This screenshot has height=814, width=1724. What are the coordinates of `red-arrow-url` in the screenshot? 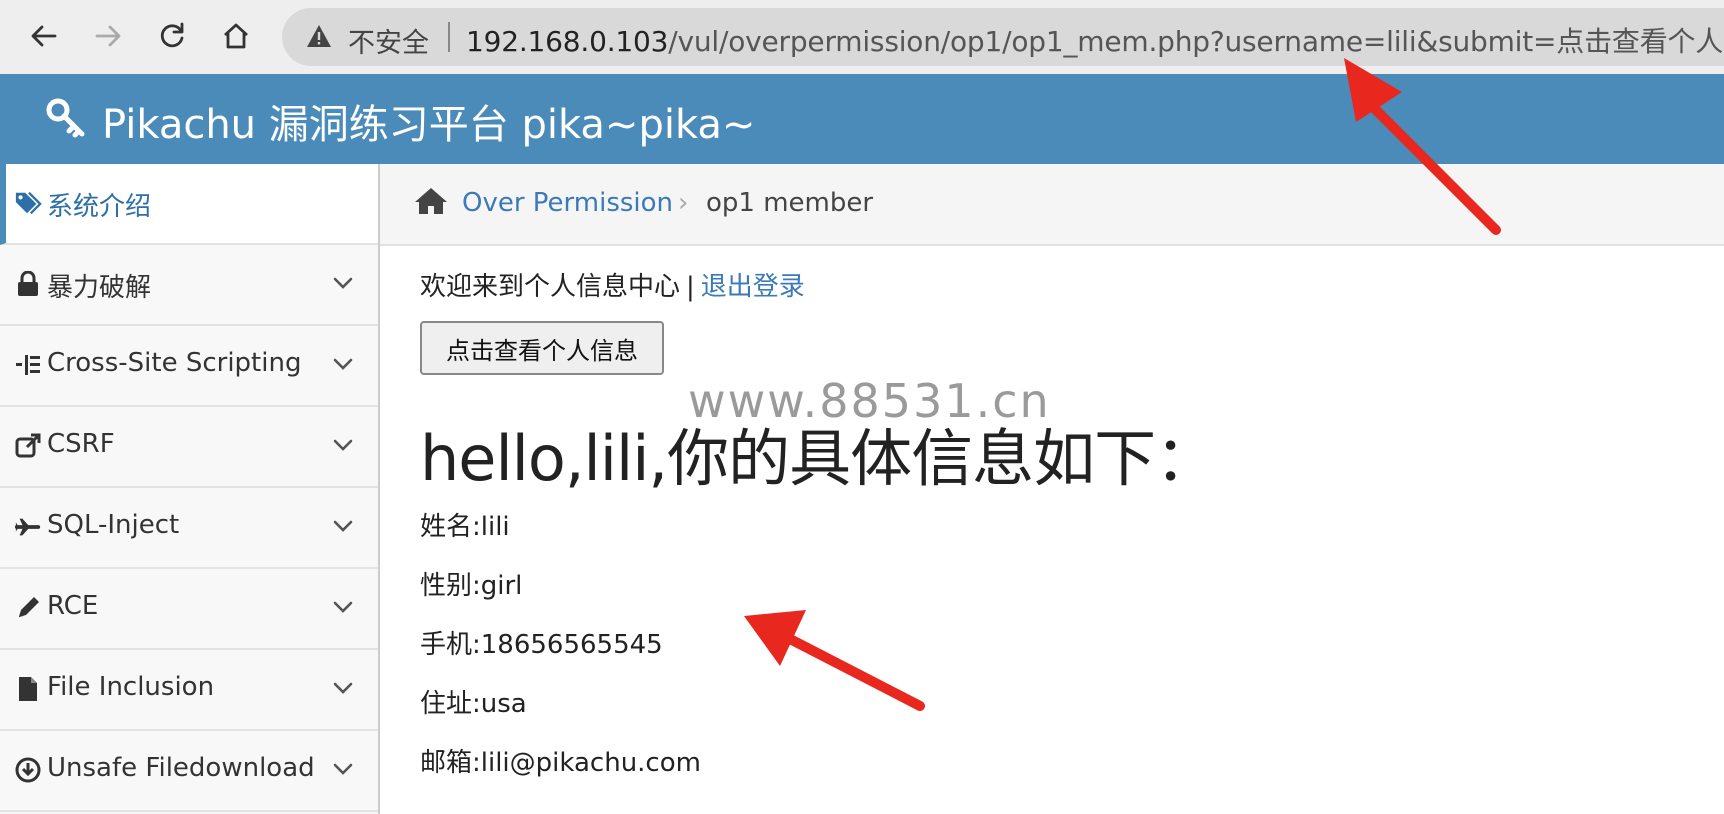 It's located at (1422, 146).